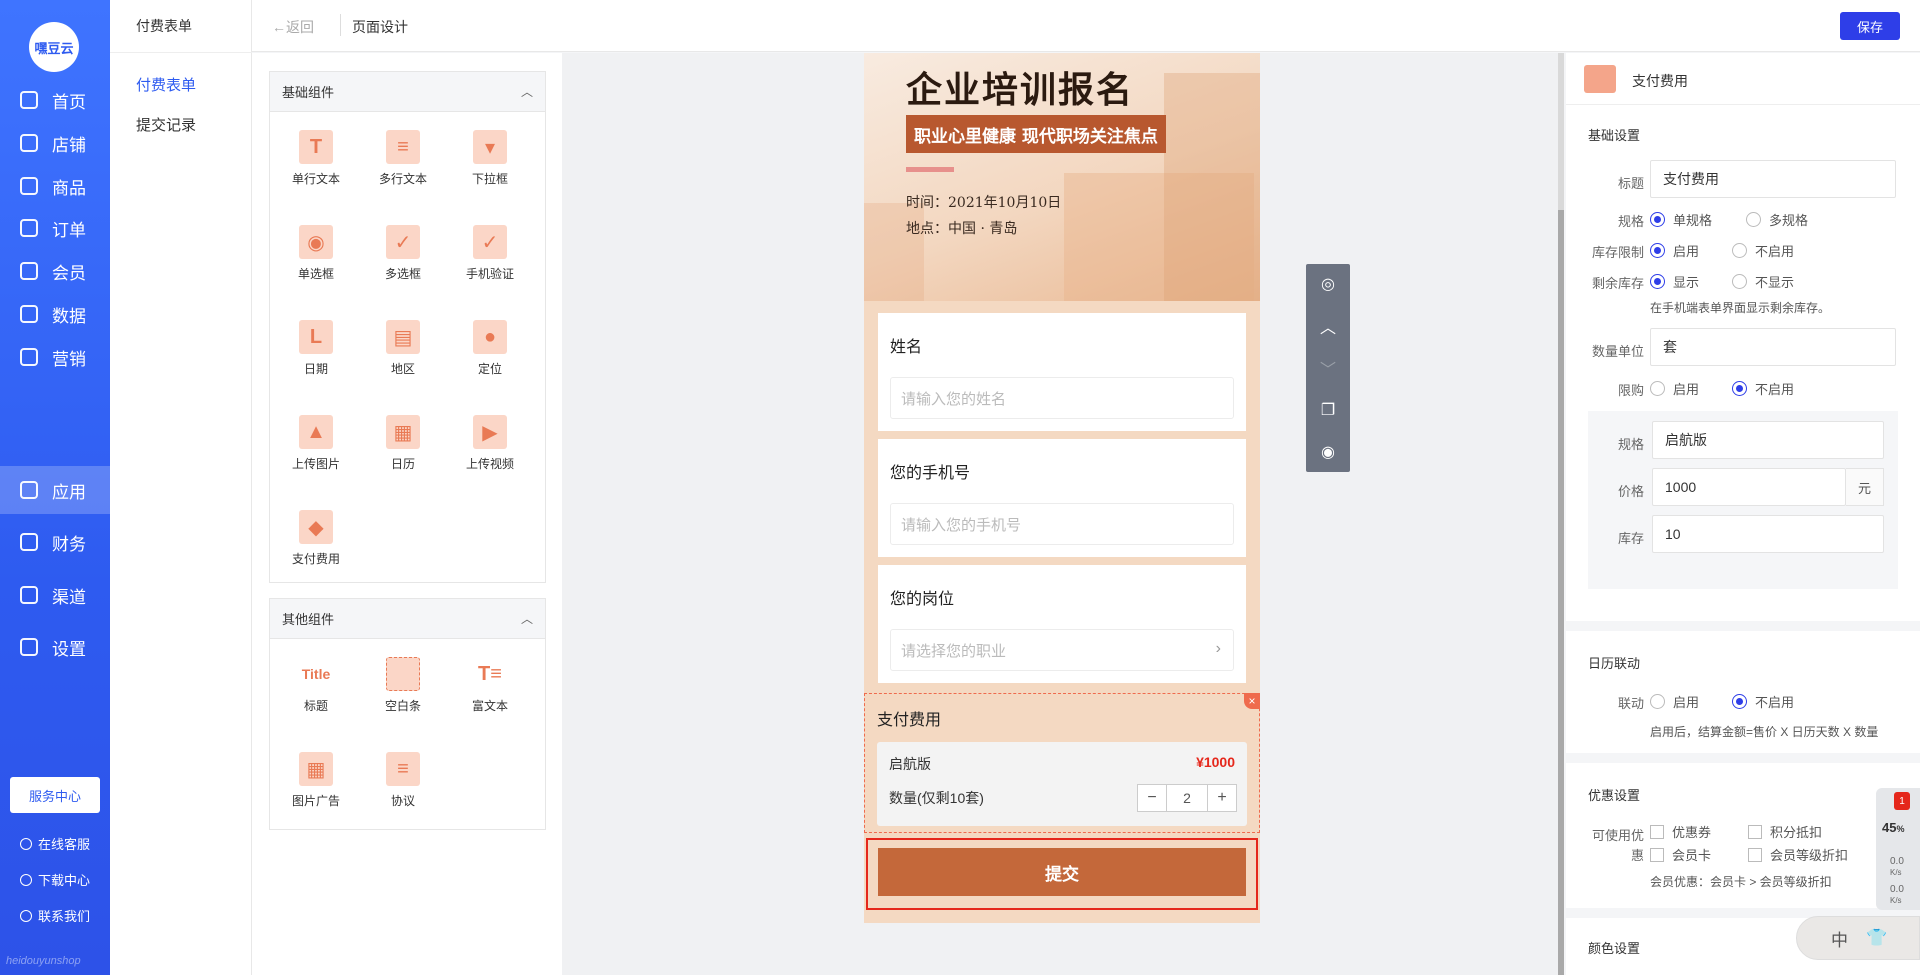 The image size is (1920, 975). What do you see at coordinates (1839, 938) in the screenshot?
I see `ime-lang: 中` at bounding box center [1839, 938].